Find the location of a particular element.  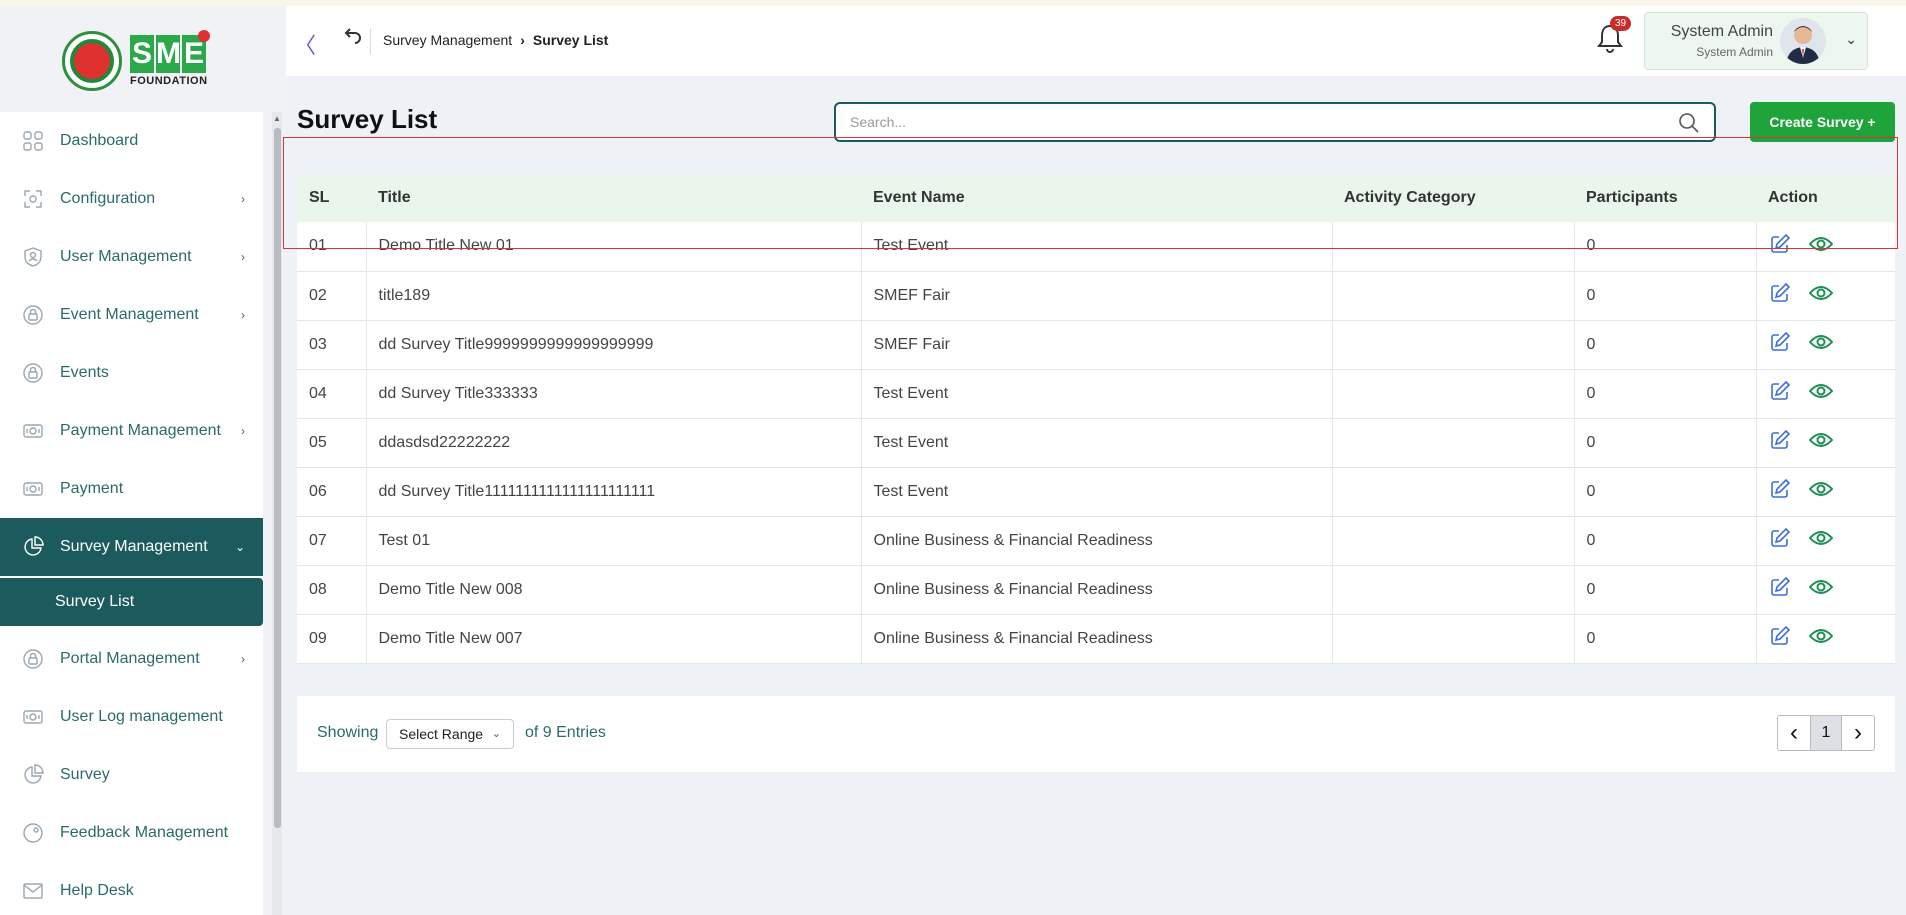

user-shield-icon is located at coordinates (33, 257).